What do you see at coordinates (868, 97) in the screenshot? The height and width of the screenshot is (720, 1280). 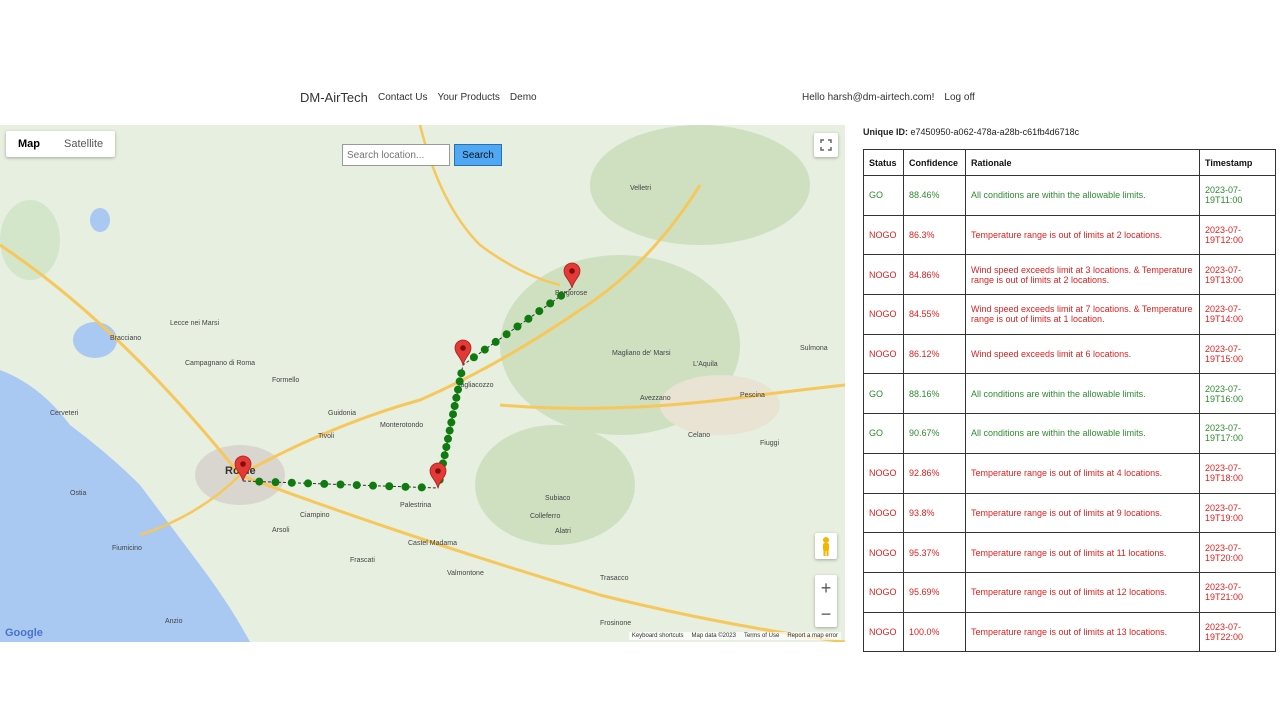 I see `user-greeting: Hello harsh@dm-airtech.com!` at bounding box center [868, 97].